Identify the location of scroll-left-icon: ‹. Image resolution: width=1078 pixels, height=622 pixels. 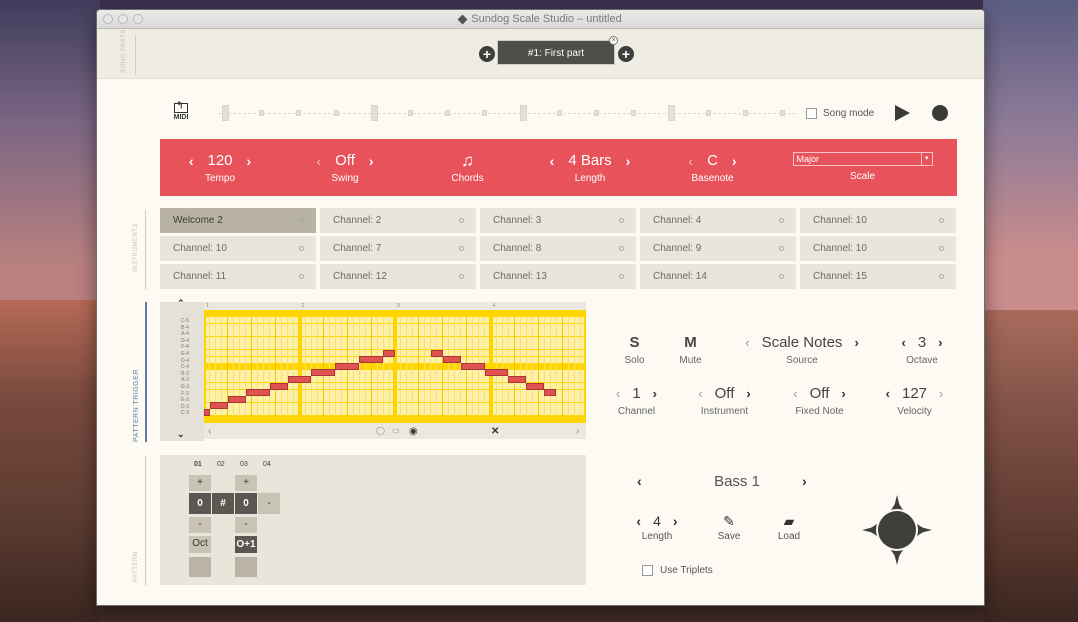
(209, 431).